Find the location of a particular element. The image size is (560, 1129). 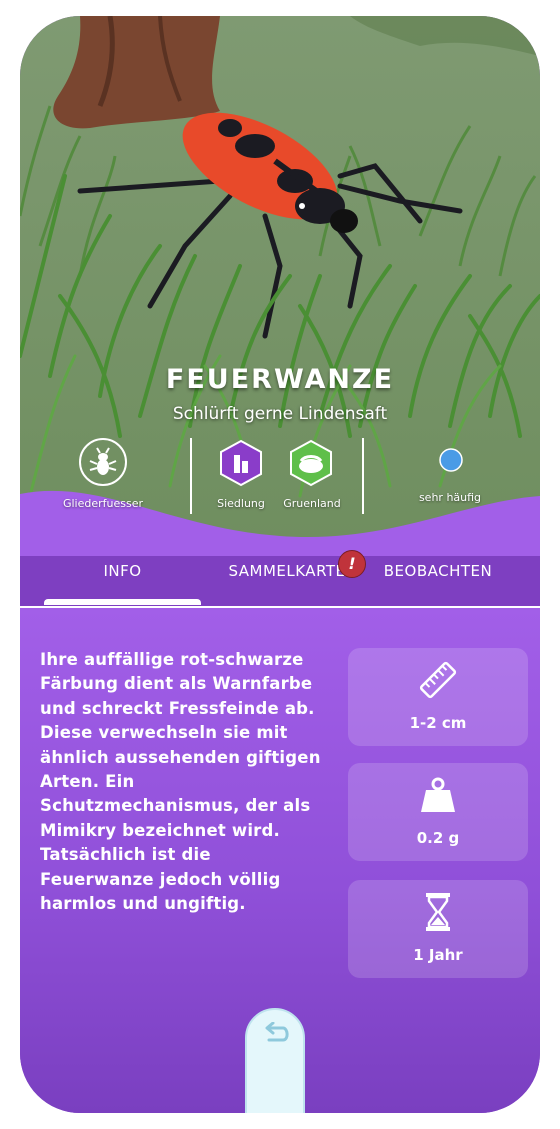

divider-left is located at coordinates (191, 476).